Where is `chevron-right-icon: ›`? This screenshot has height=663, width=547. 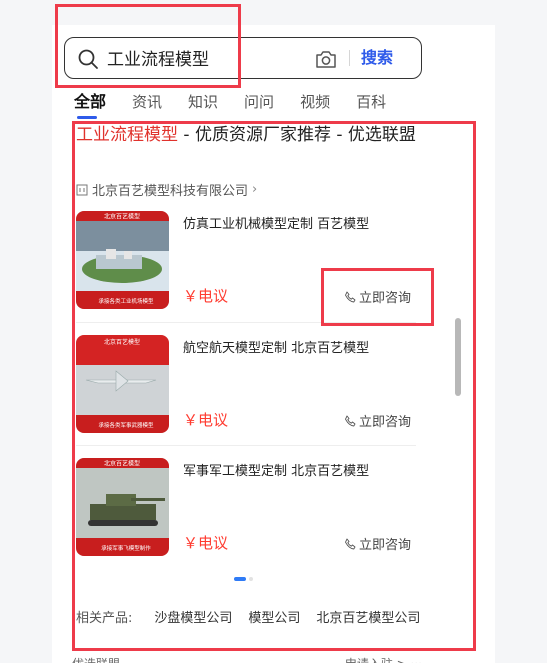 chevron-right-icon: › is located at coordinates (255, 189).